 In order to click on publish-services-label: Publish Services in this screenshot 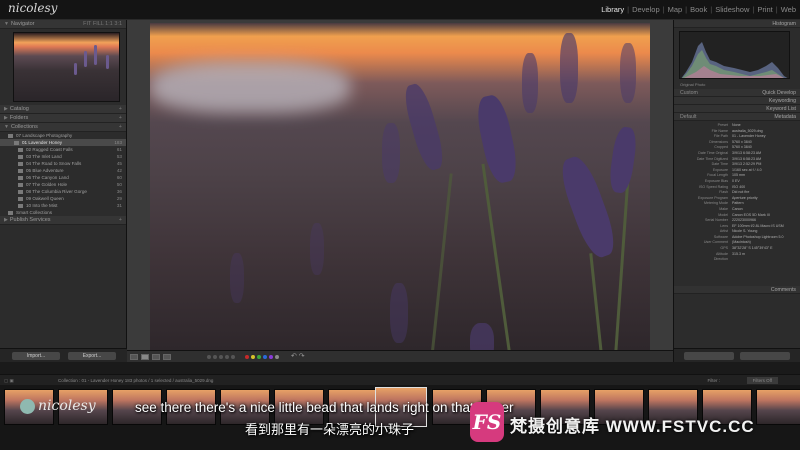, I will do `click(30, 220)`.